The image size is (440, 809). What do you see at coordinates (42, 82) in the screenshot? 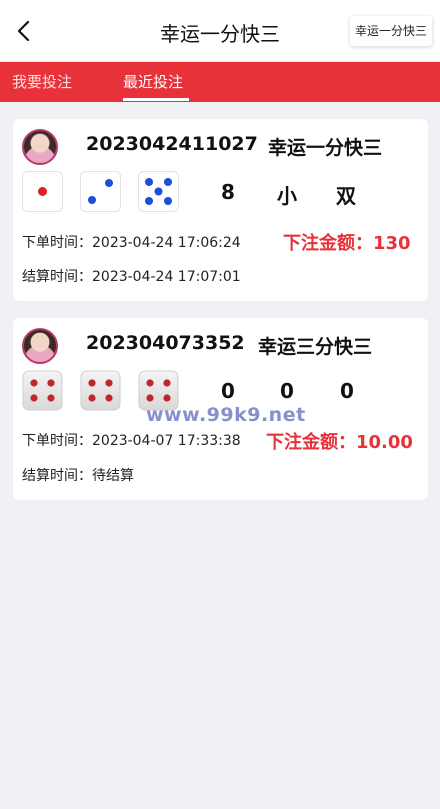
I see `tab-place-bet: 我要投注` at bounding box center [42, 82].